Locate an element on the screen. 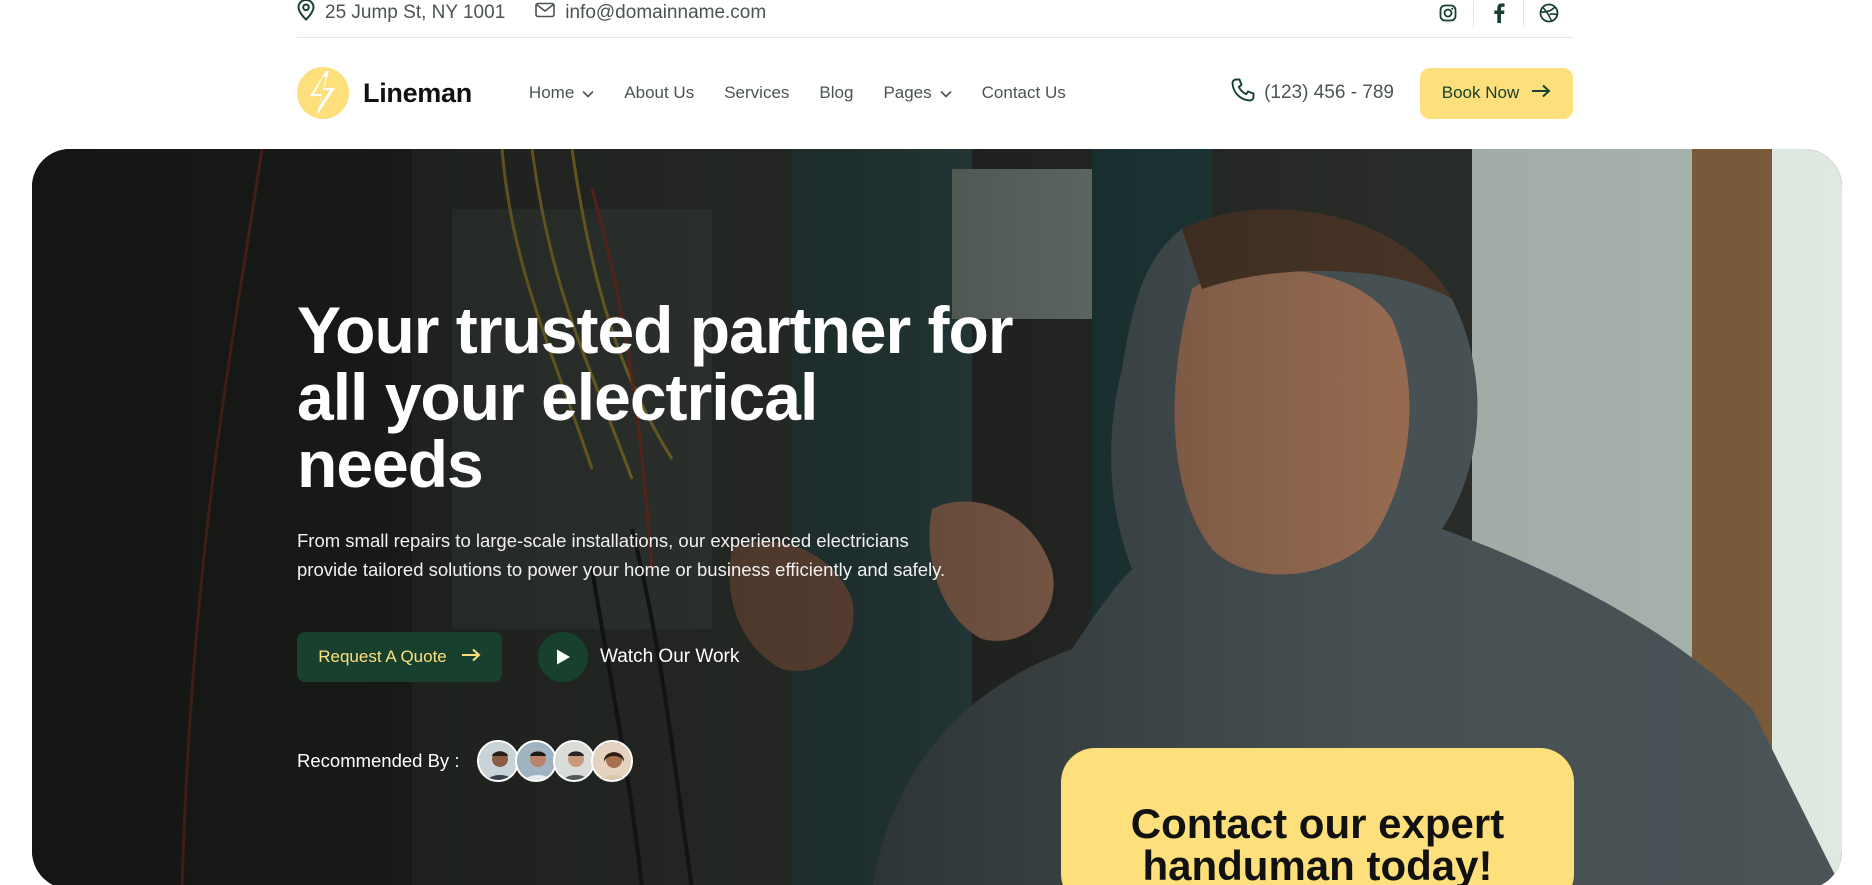 The image size is (1872, 885). nav-item-blog: Blog is located at coordinates (836, 93).